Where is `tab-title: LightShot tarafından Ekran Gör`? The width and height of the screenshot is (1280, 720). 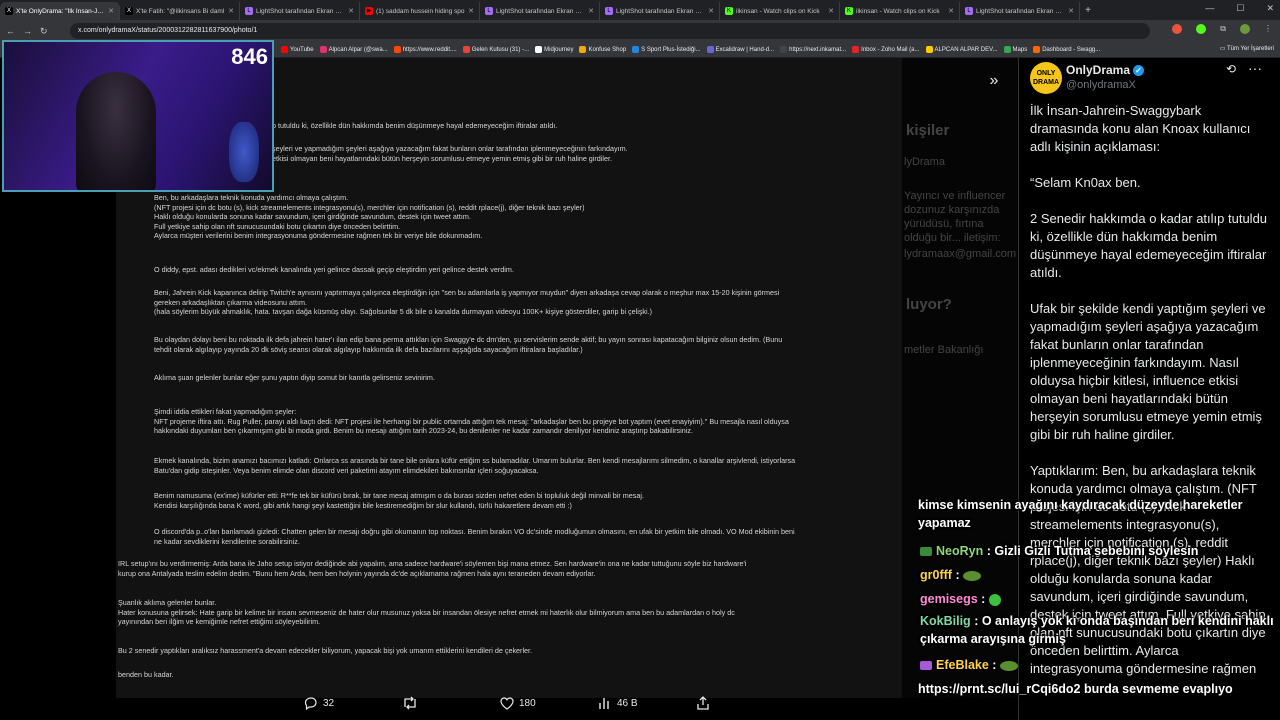
tab-title: LightShot tarafından Ekran Gör is located at coordinates (301, 11).